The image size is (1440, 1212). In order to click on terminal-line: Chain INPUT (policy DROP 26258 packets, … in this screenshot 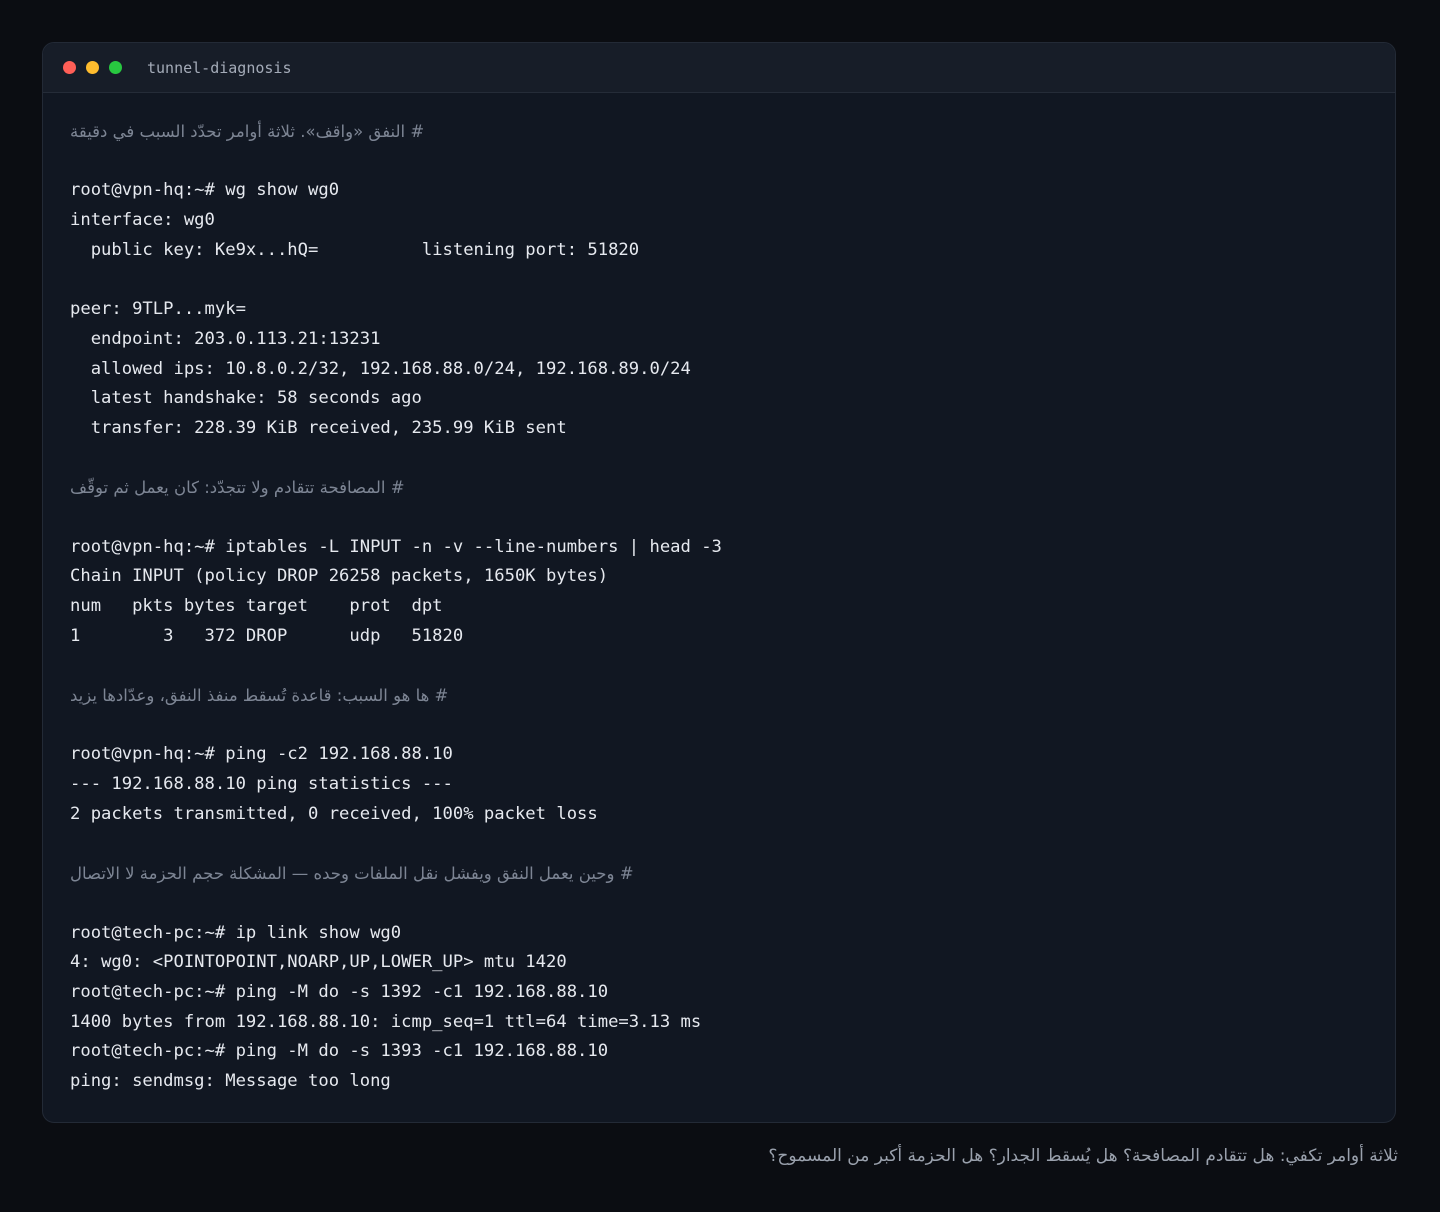, I will do `click(339, 576)`.